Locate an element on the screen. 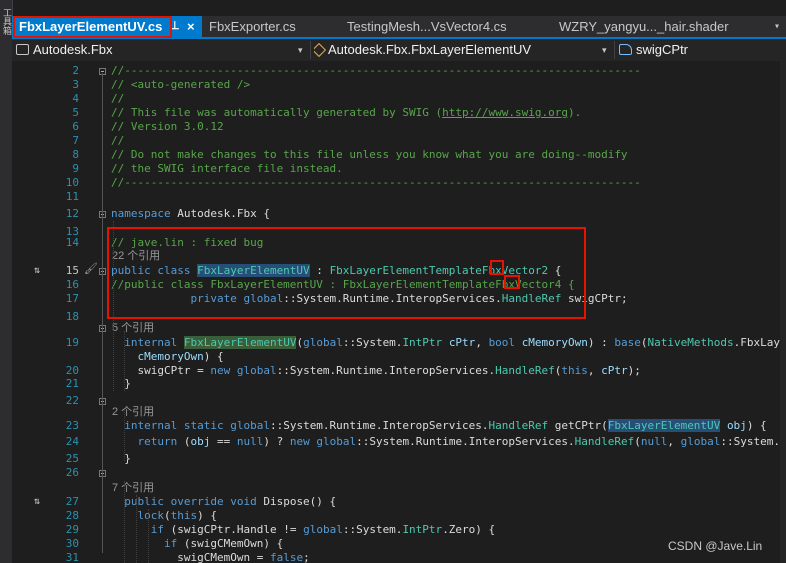 The width and height of the screenshot is (786, 563). close-icon: × is located at coordinates (191, 26).